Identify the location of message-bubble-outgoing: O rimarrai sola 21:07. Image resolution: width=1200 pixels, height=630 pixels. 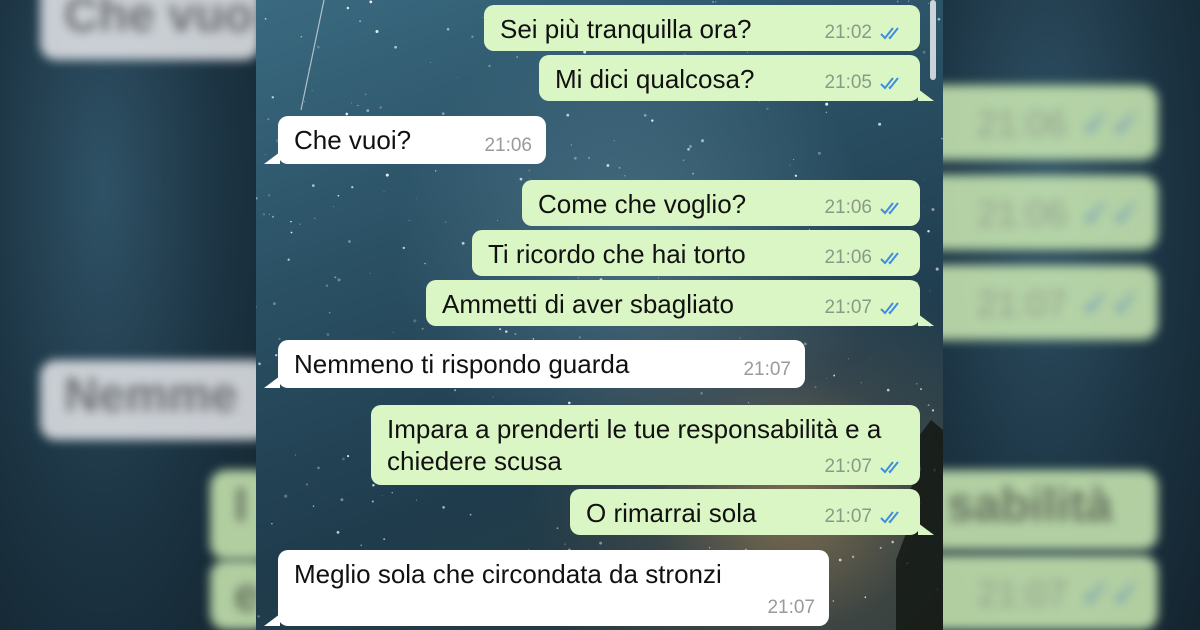
(752, 512).